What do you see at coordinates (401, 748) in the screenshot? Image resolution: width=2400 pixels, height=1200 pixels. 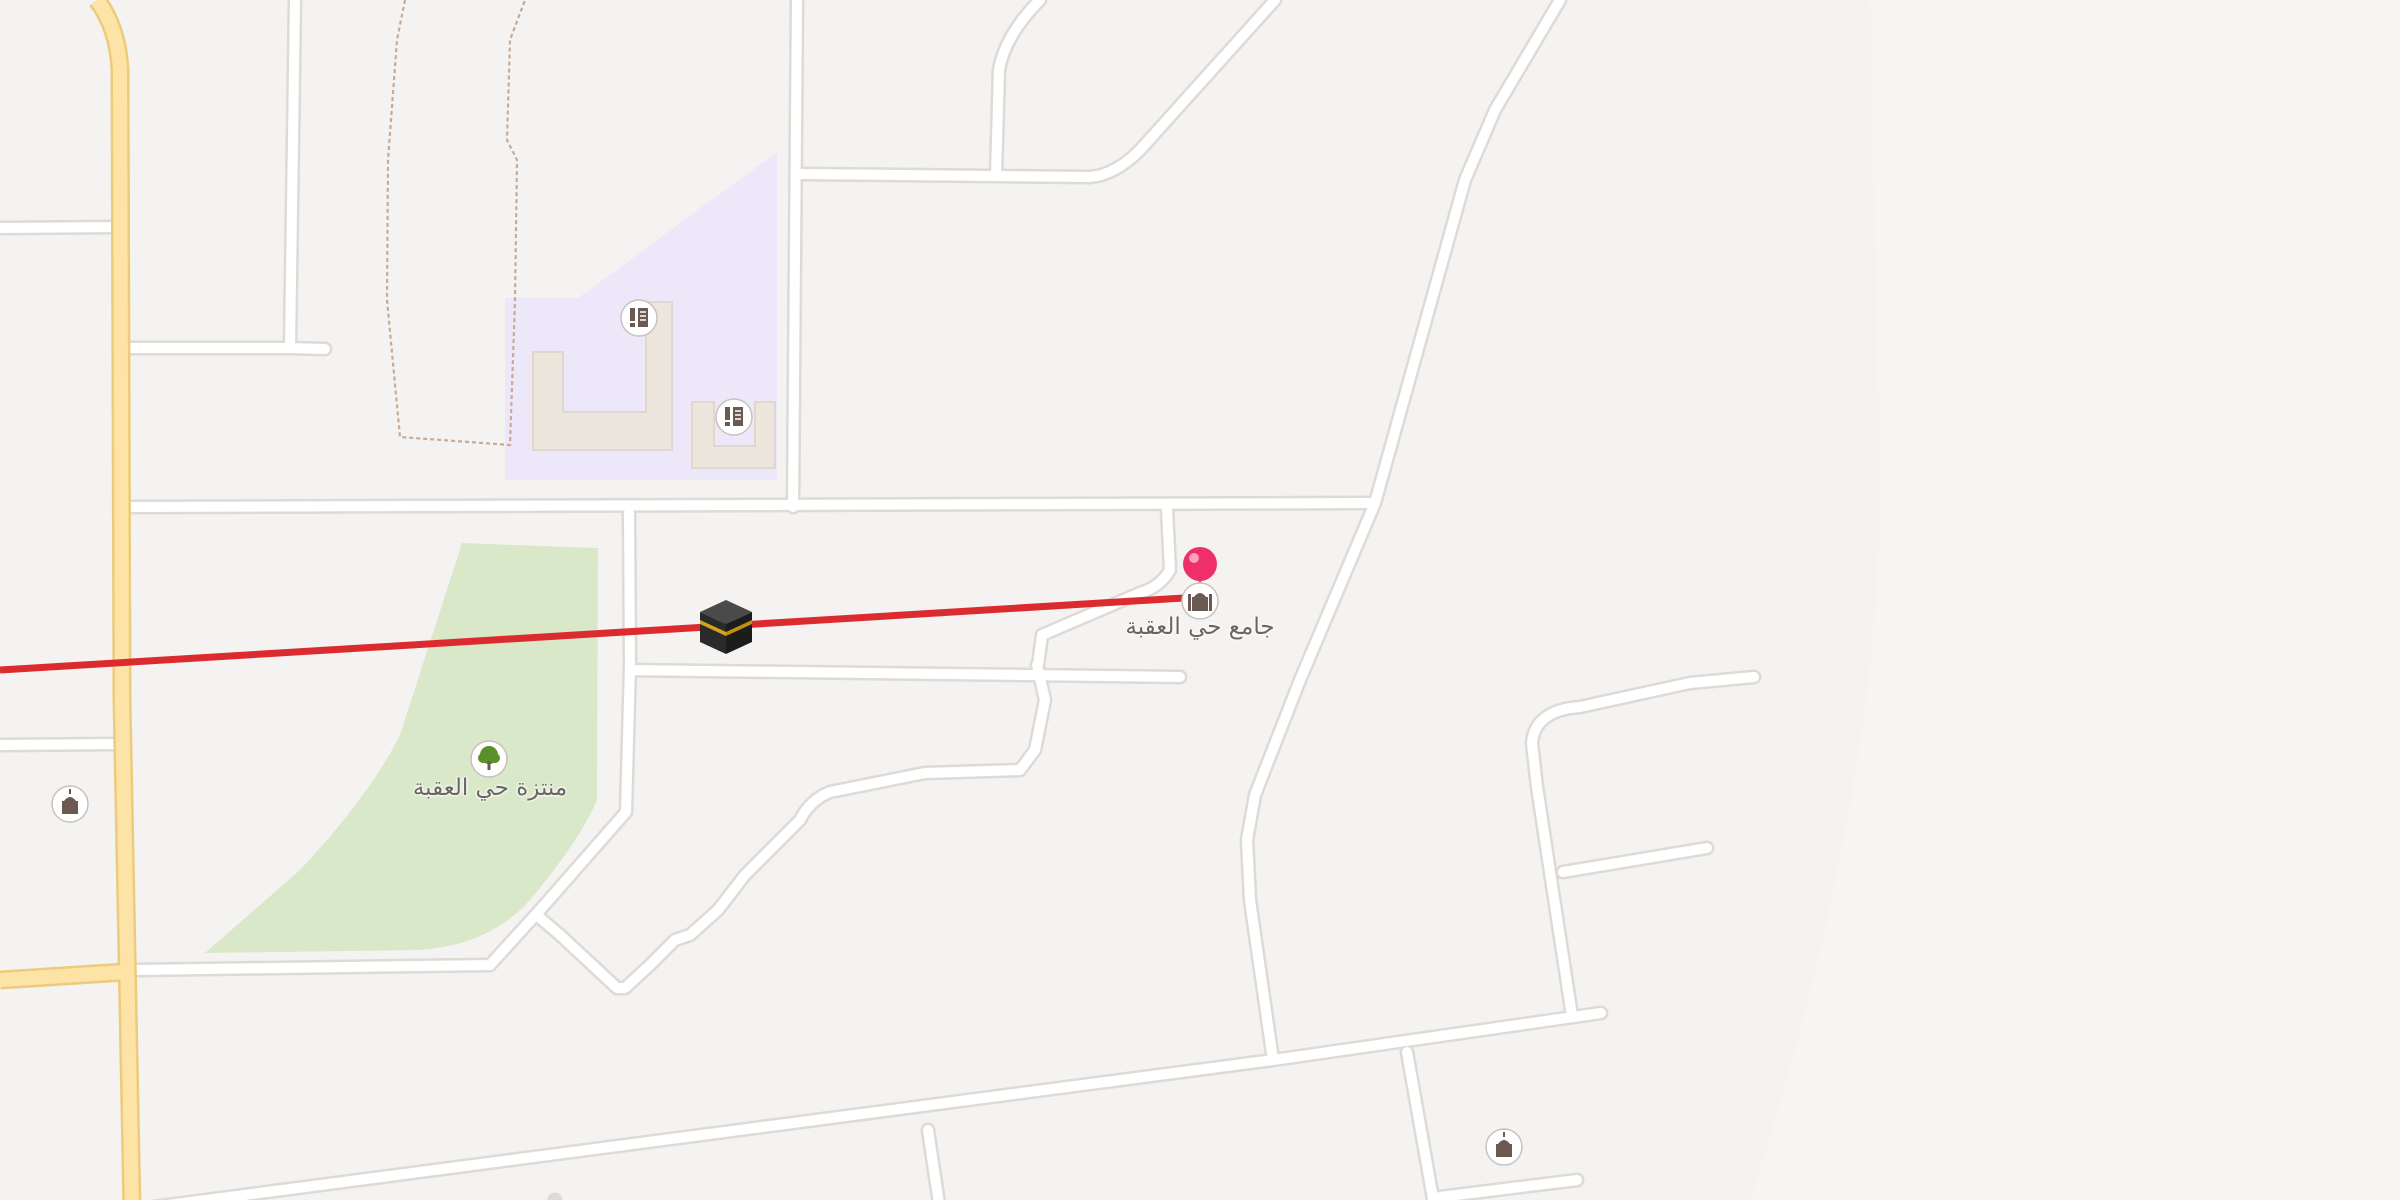 I see `park-area` at bounding box center [401, 748].